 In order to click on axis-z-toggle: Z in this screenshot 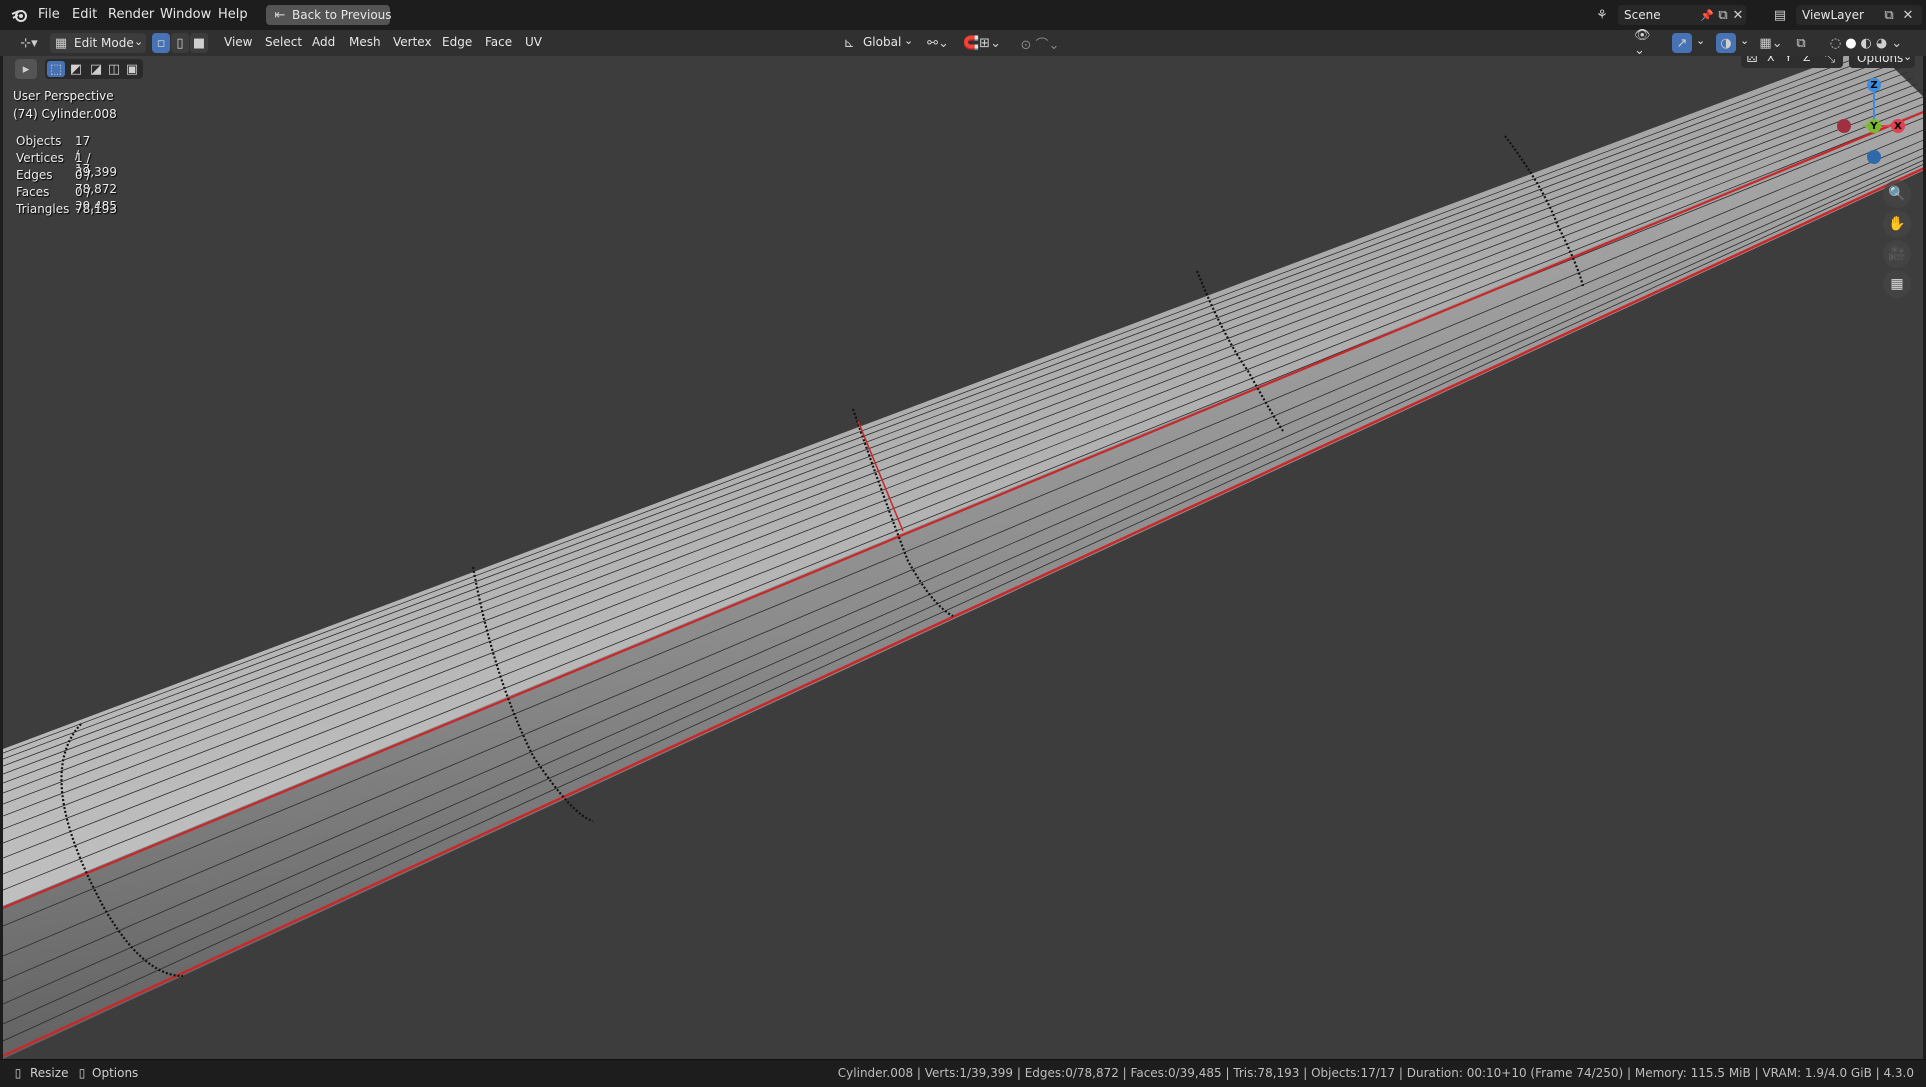, I will do `click(1807, 60)`.